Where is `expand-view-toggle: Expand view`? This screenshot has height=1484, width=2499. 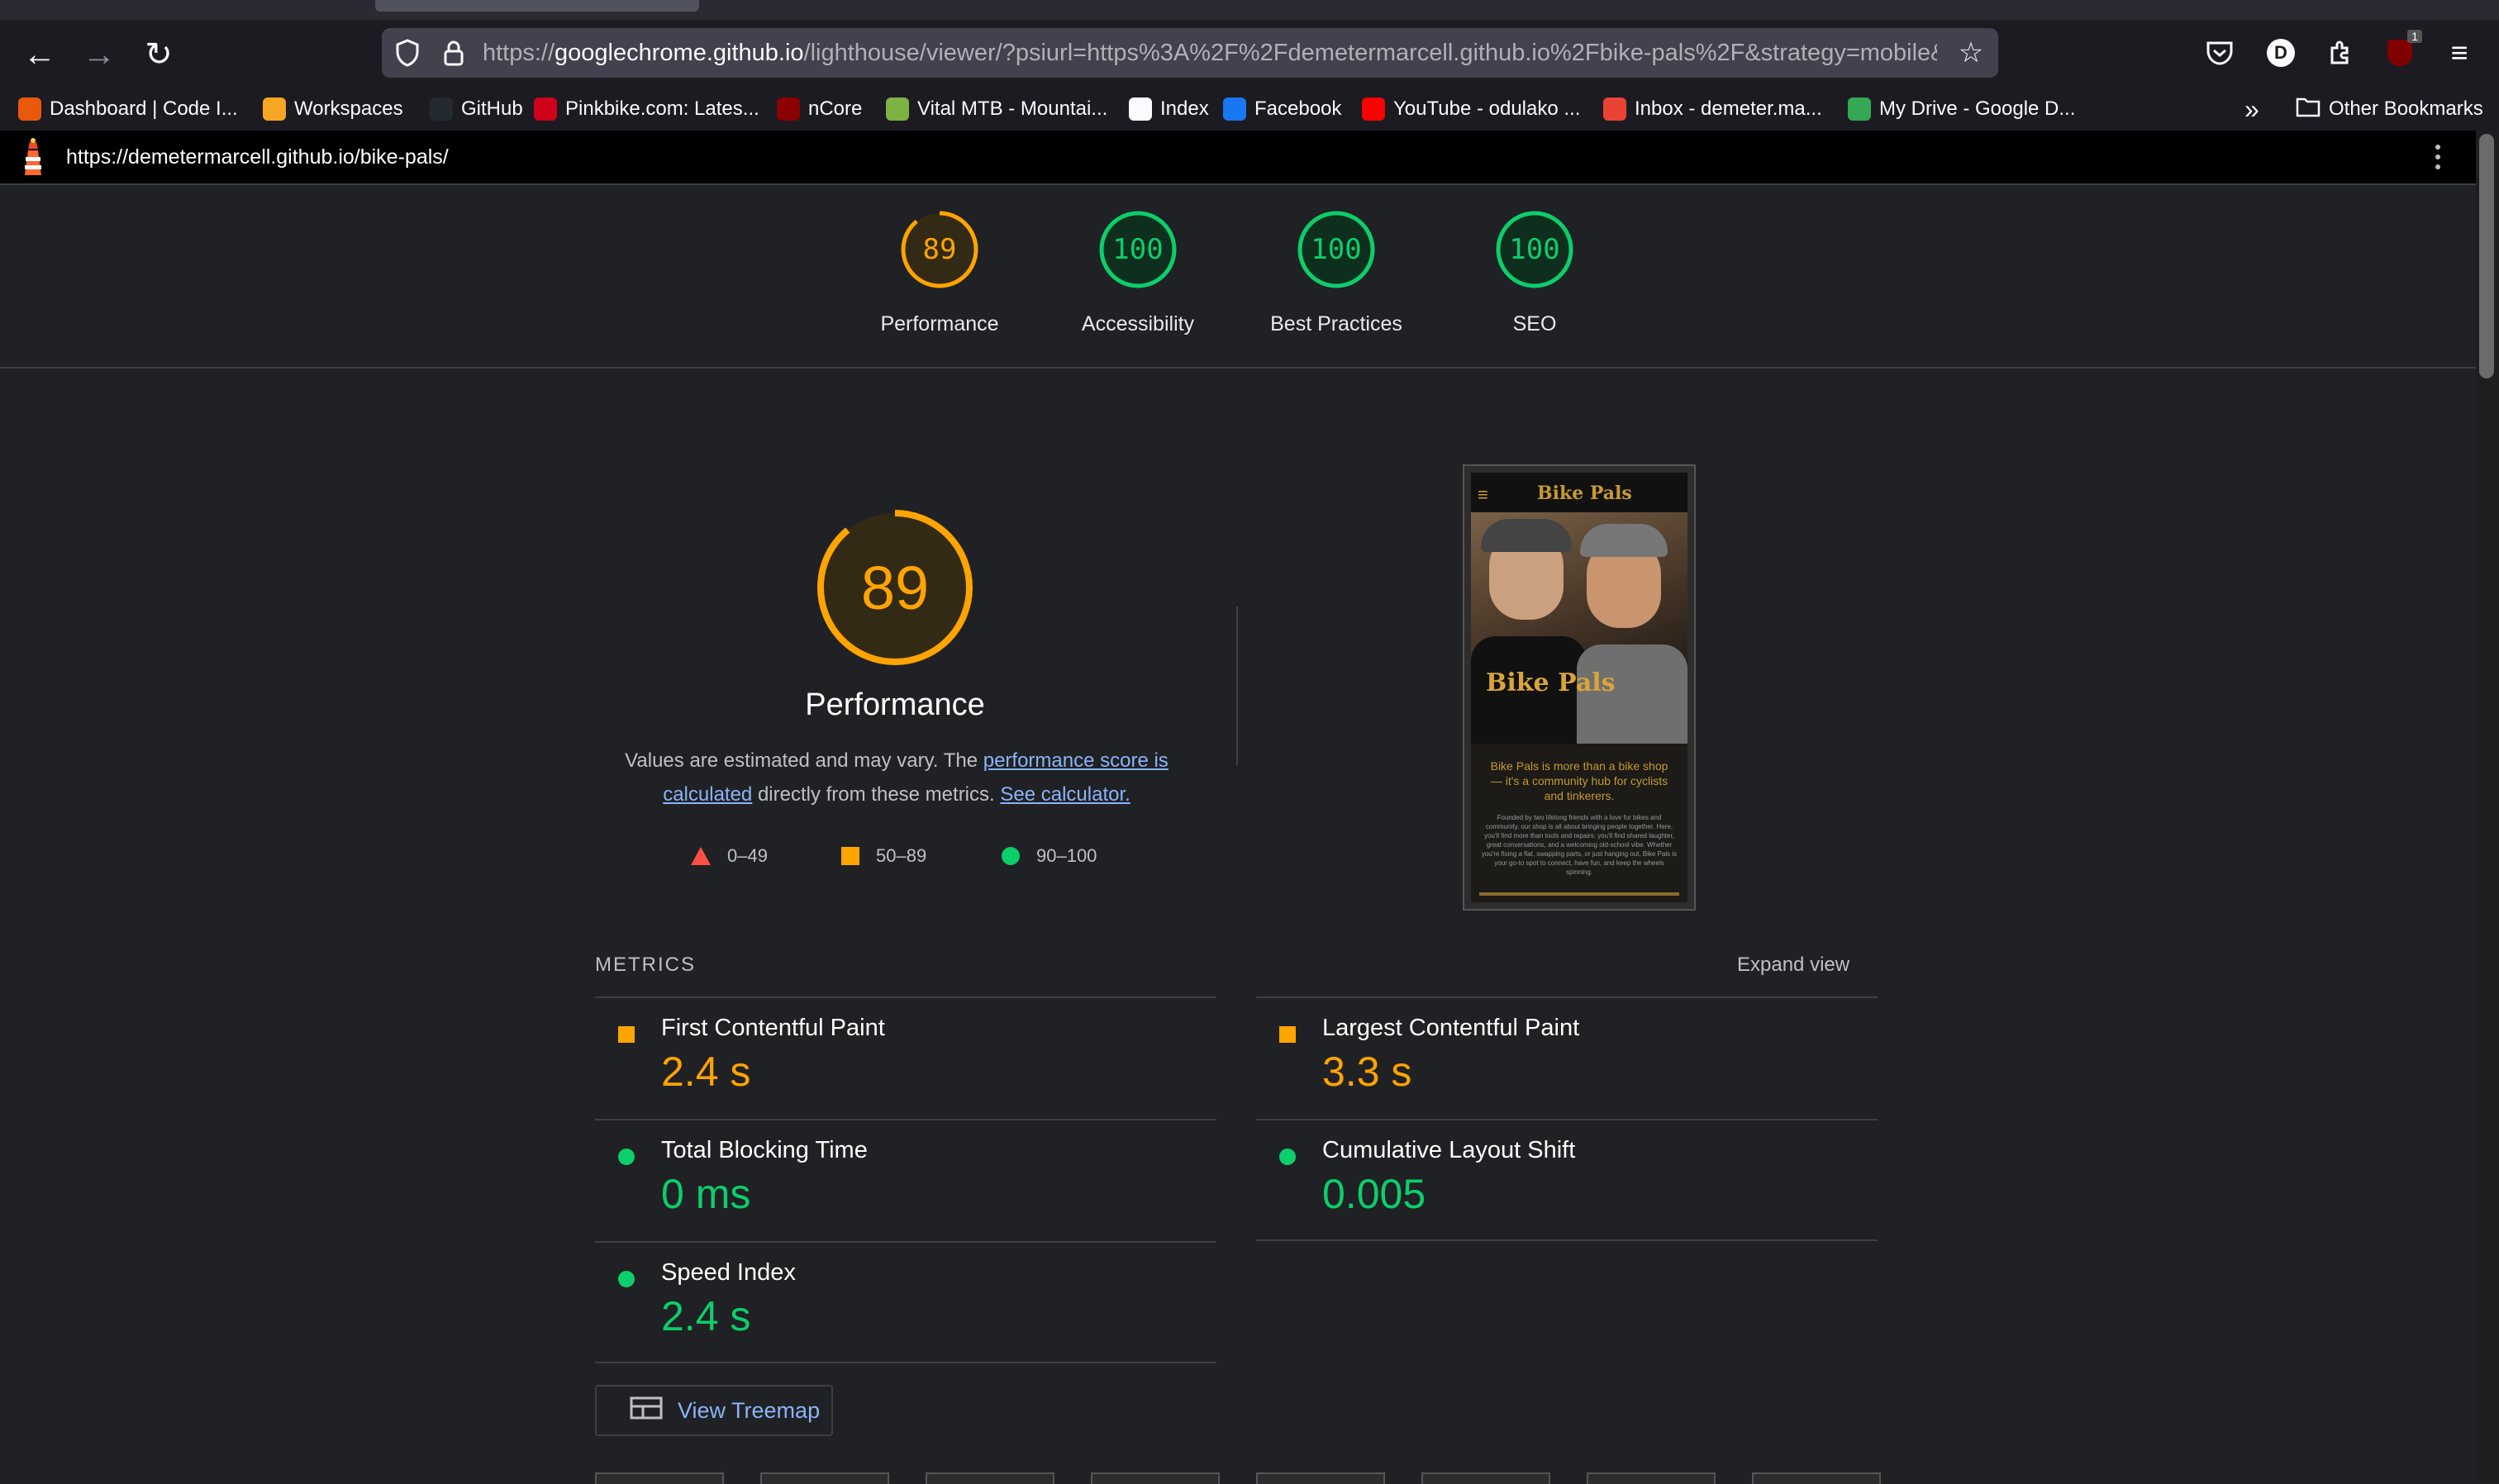 expand-view-toggle: Expand view is located at coordinates (1793, 965).